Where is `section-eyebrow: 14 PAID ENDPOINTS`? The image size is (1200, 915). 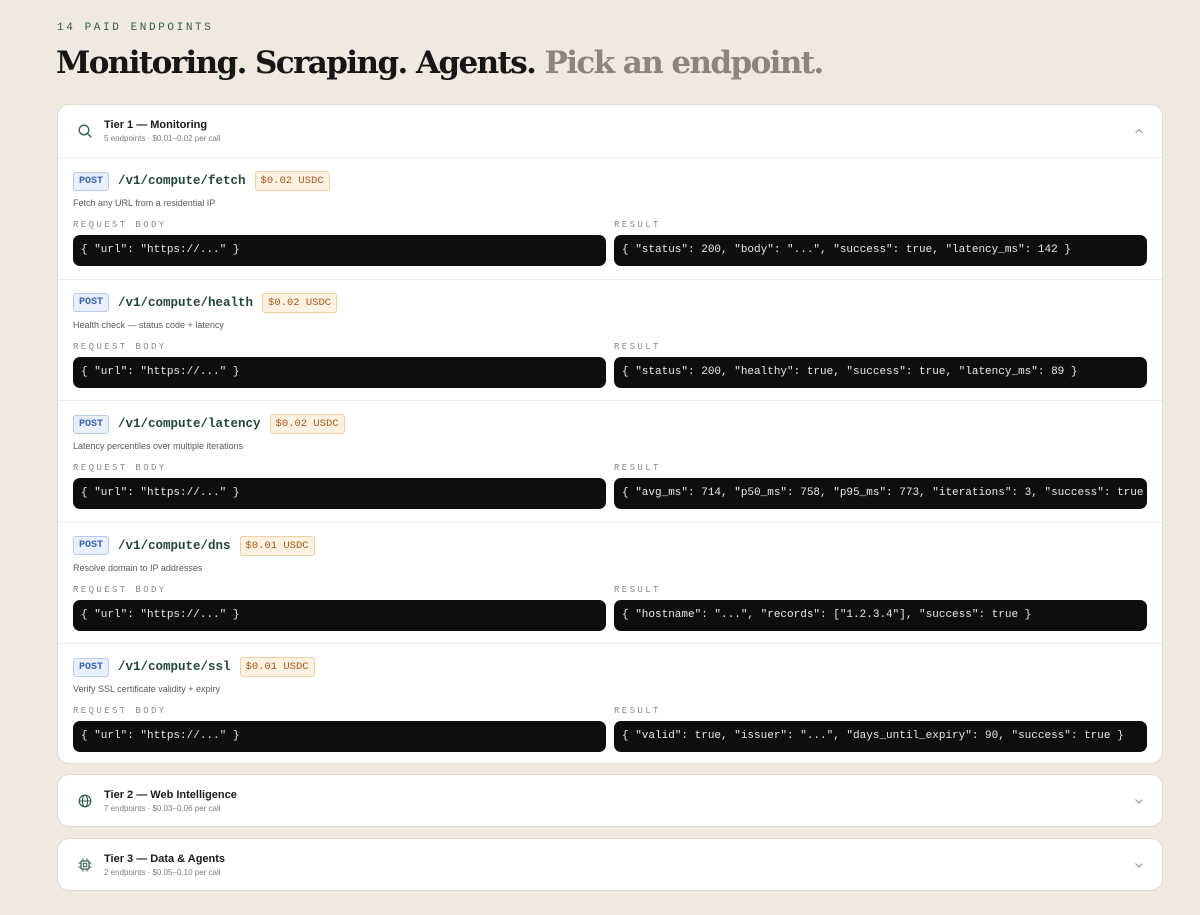 section-eyebrow: 14 PAID ENDPOINTS is located at coordinates (135, 28).